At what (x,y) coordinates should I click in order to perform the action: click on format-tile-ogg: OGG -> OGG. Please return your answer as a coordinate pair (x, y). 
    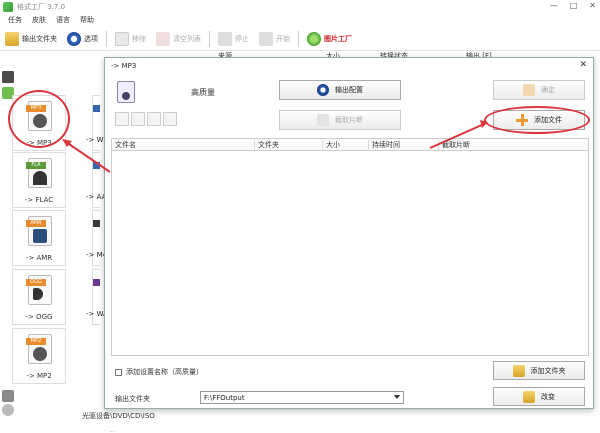
    Looking at the image, I should click on (39, 297).